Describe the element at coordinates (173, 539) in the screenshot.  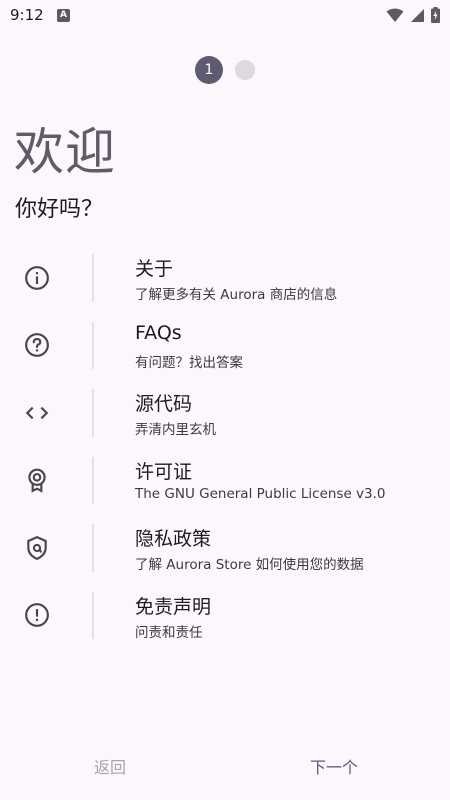
I see `item-title: 隐私政策` at that location.